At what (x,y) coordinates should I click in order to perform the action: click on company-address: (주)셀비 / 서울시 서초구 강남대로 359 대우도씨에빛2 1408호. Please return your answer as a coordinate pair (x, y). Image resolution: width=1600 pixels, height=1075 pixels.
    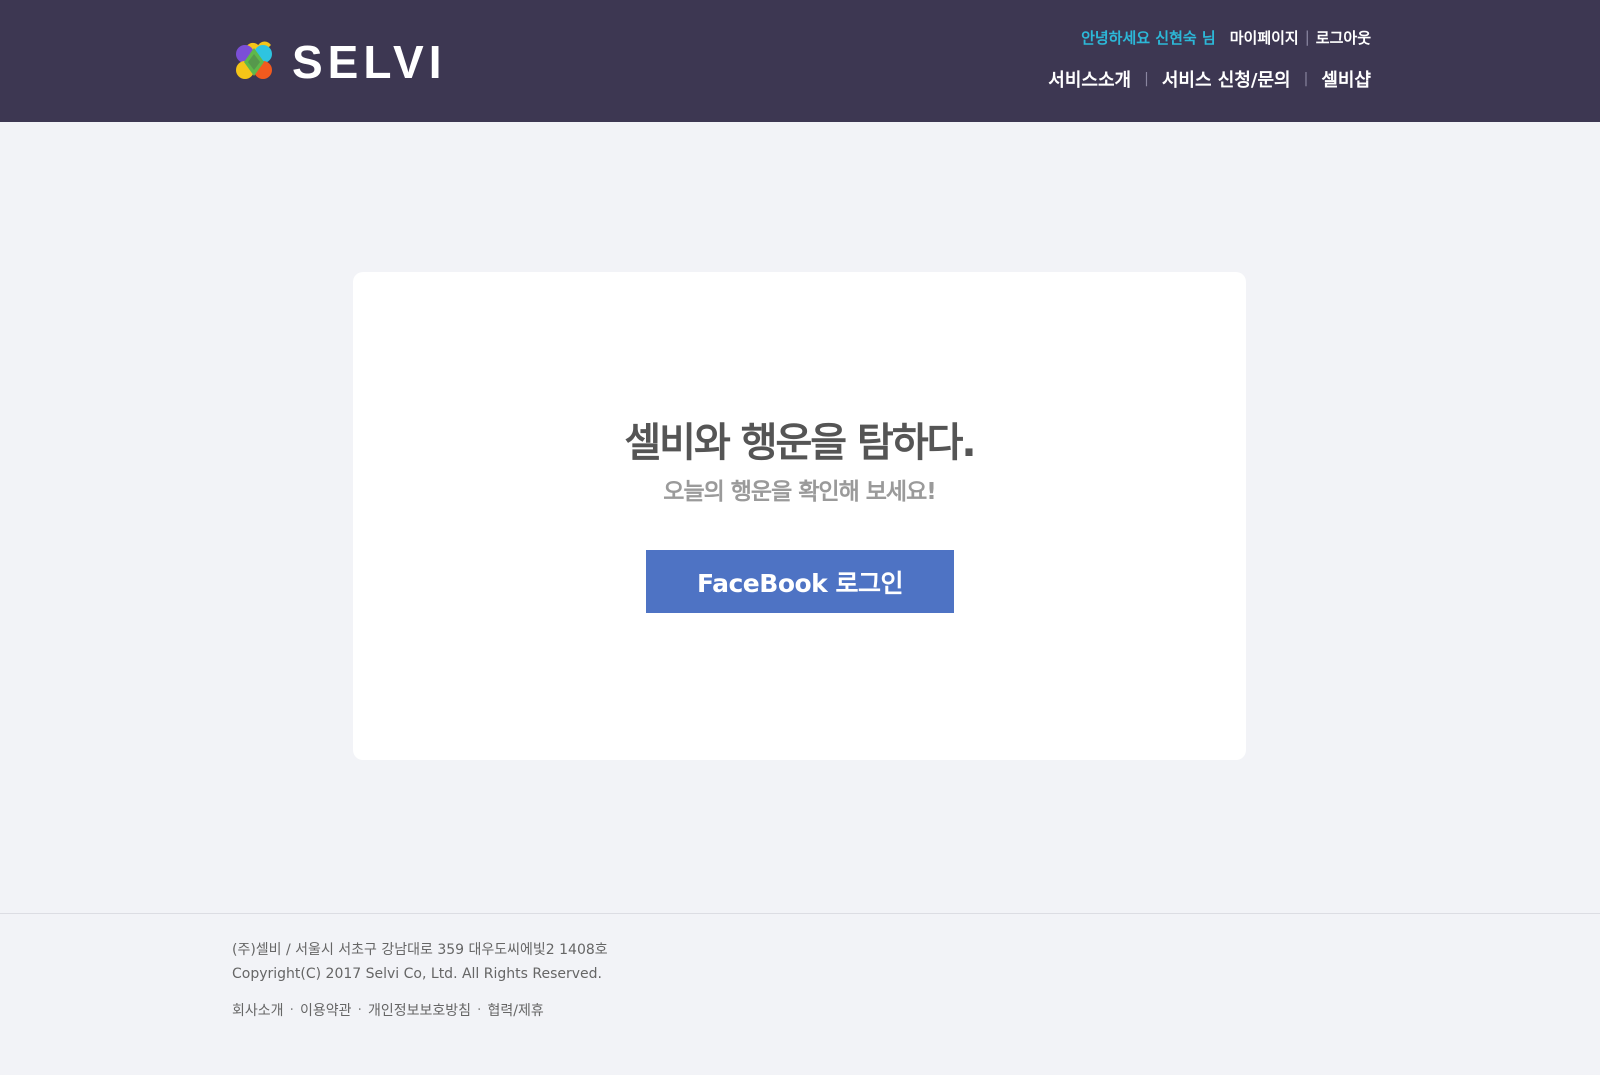
    Looking at the image, I should click on (420, 950).